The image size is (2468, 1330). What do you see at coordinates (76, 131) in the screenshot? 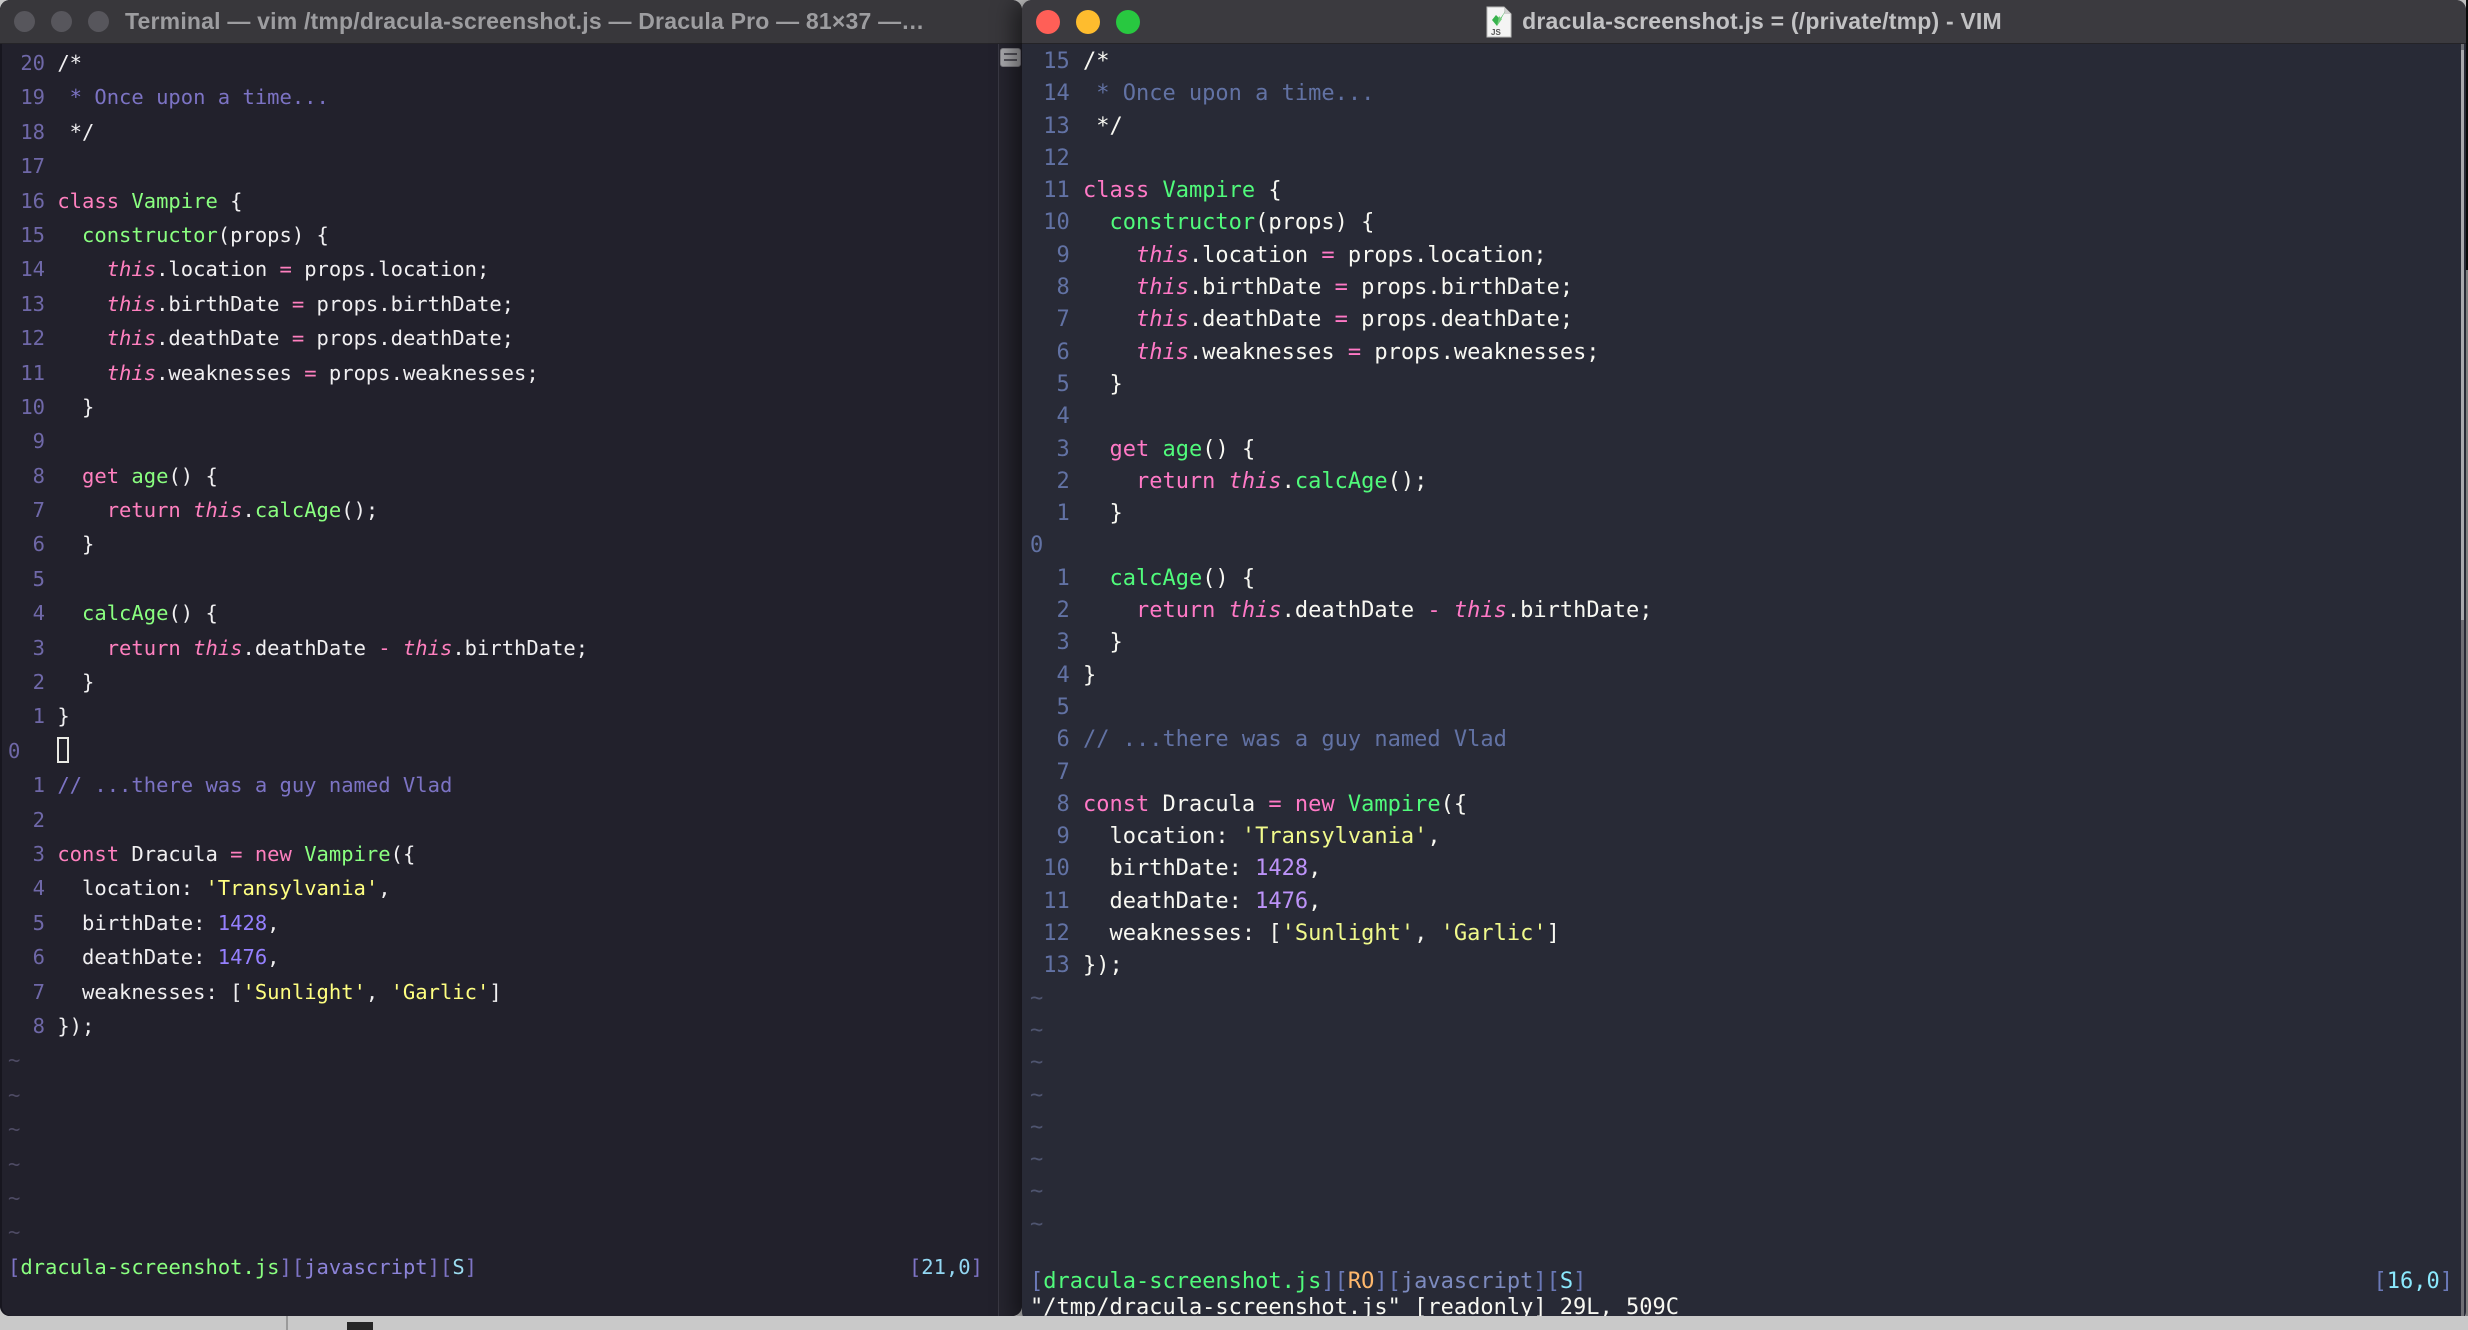
I see `code-token: */` at bounding box center [76, 131].